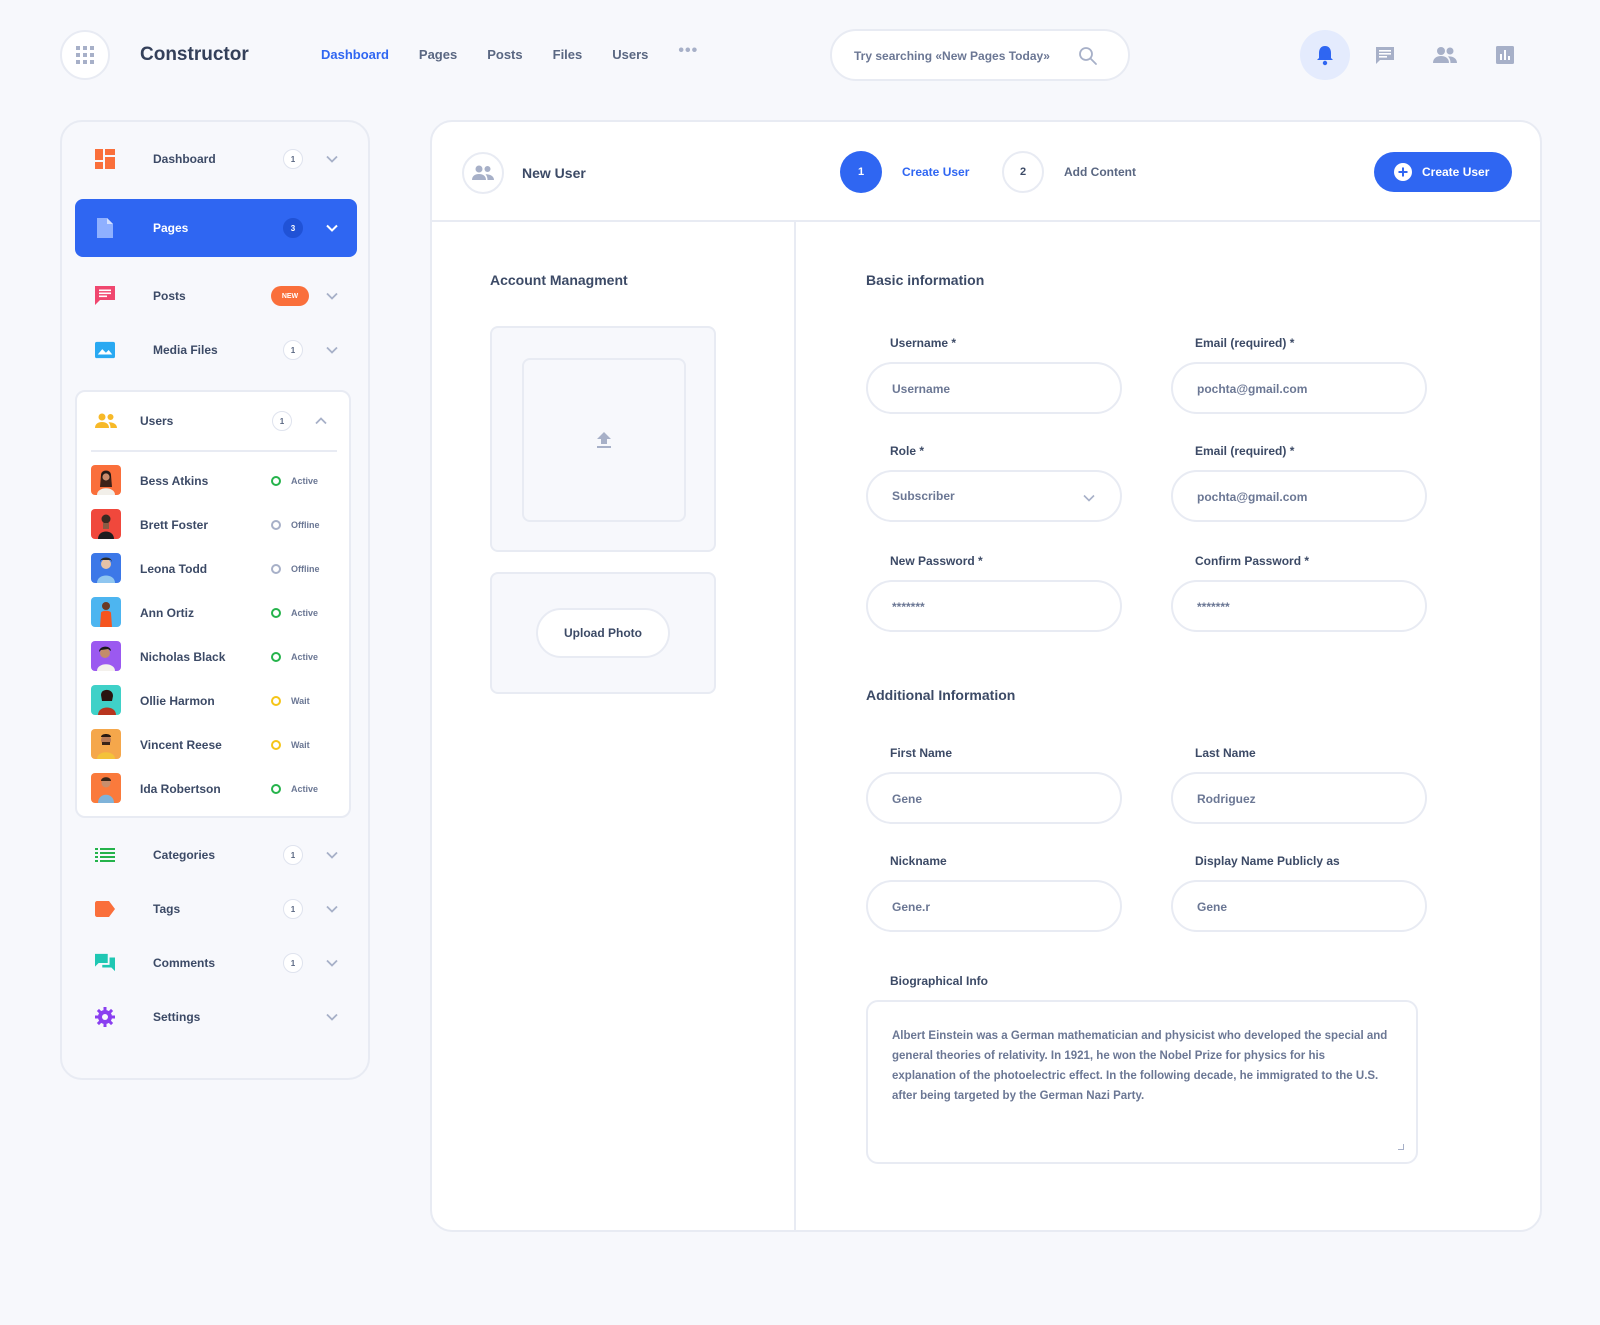  Describe the element at coordinates (214, 789) in the screenshot. I see `user-row: Ida Robertson Active` at that location.